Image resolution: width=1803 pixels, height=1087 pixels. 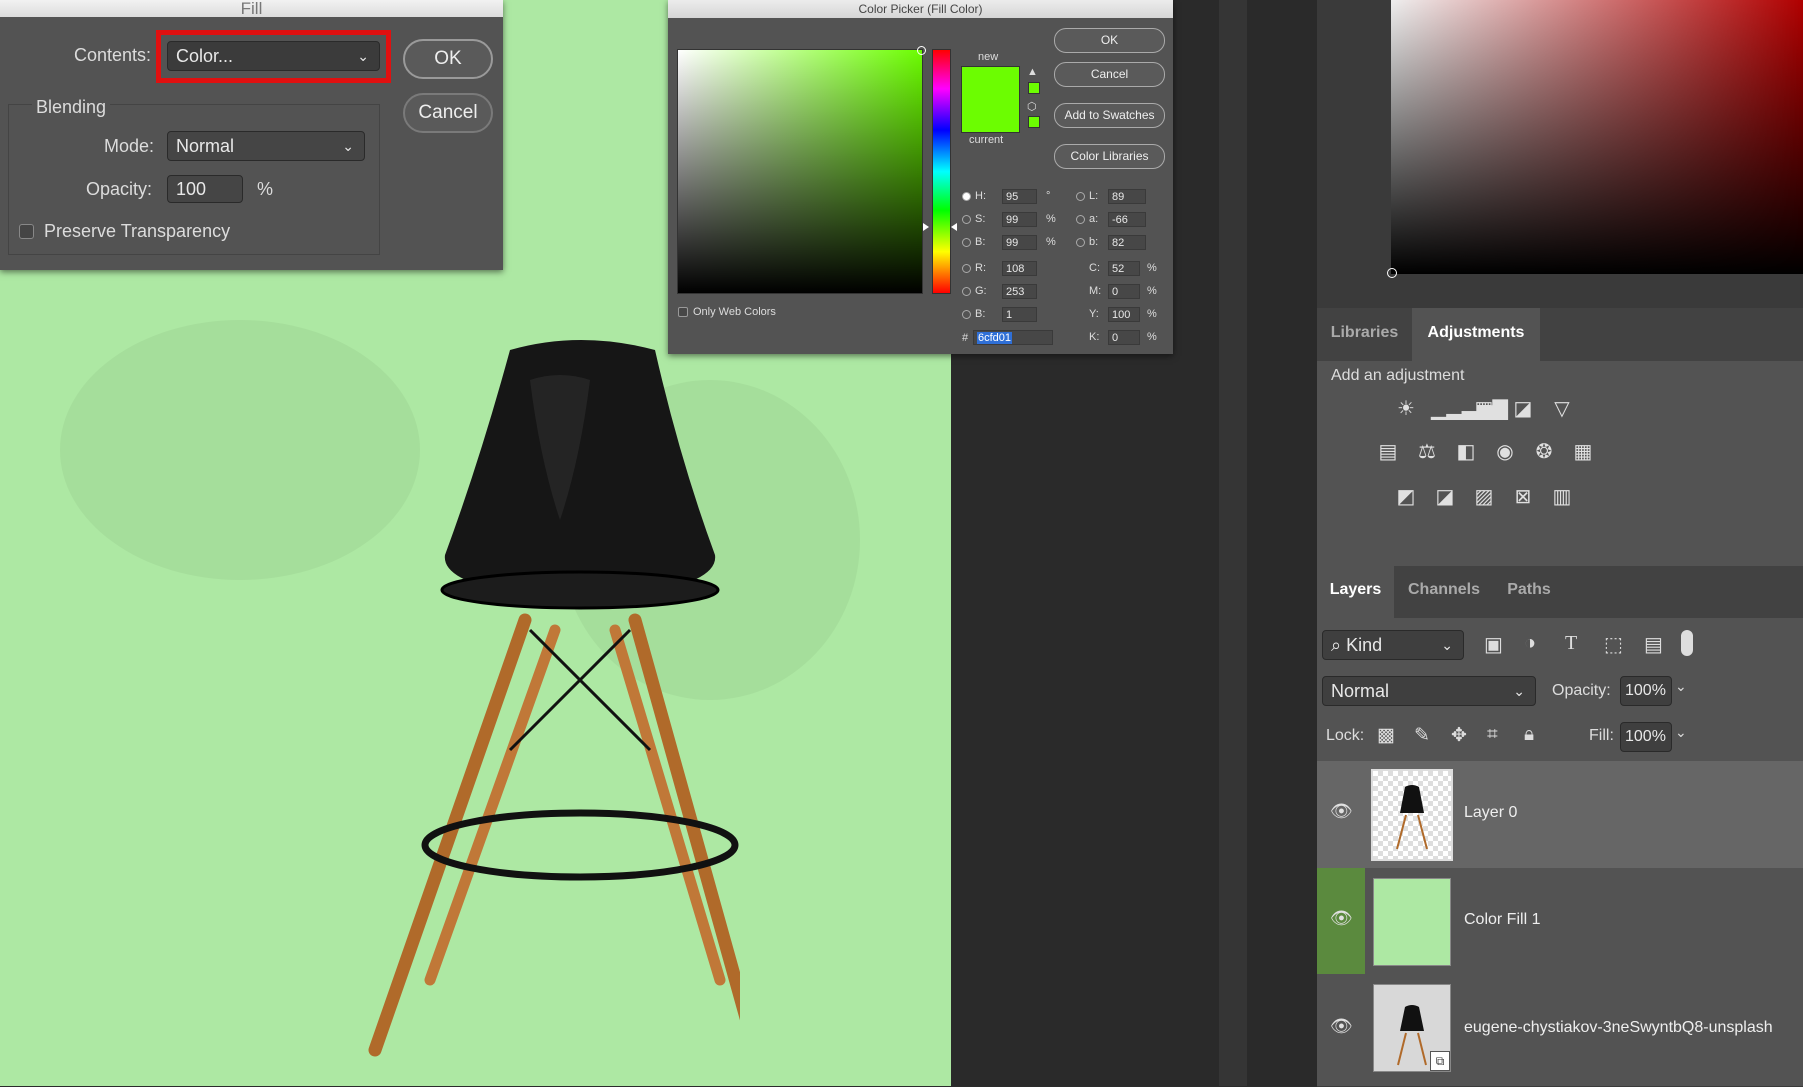 What do you see at coordinates (1393, 645) in the screenshot?
I see `kind-filter-select: ⌕ Kind ⌄` at bounding box center [1393, 645].